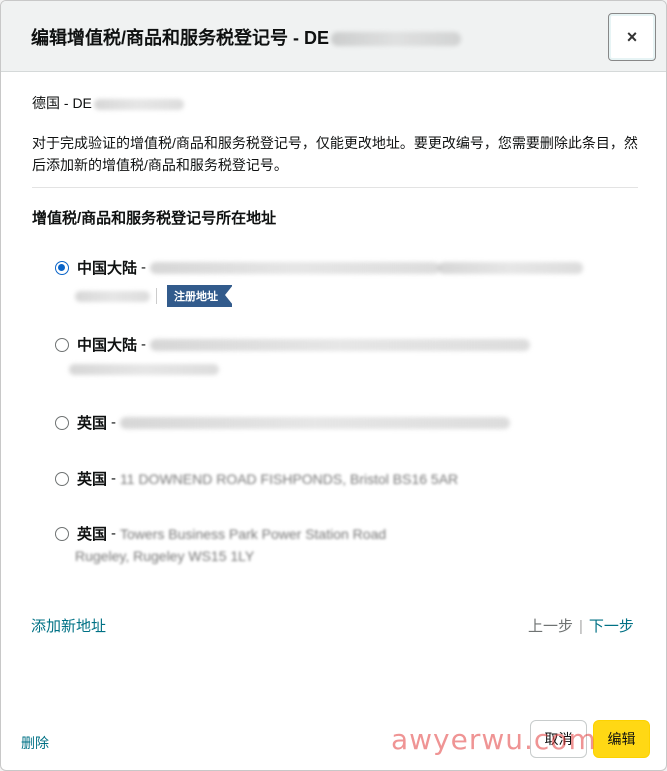 The width and height of the screenshot is (667, 771). I want to click on section-title: 增值税/商品和服务税登记号所在地址, so click(154, 218).